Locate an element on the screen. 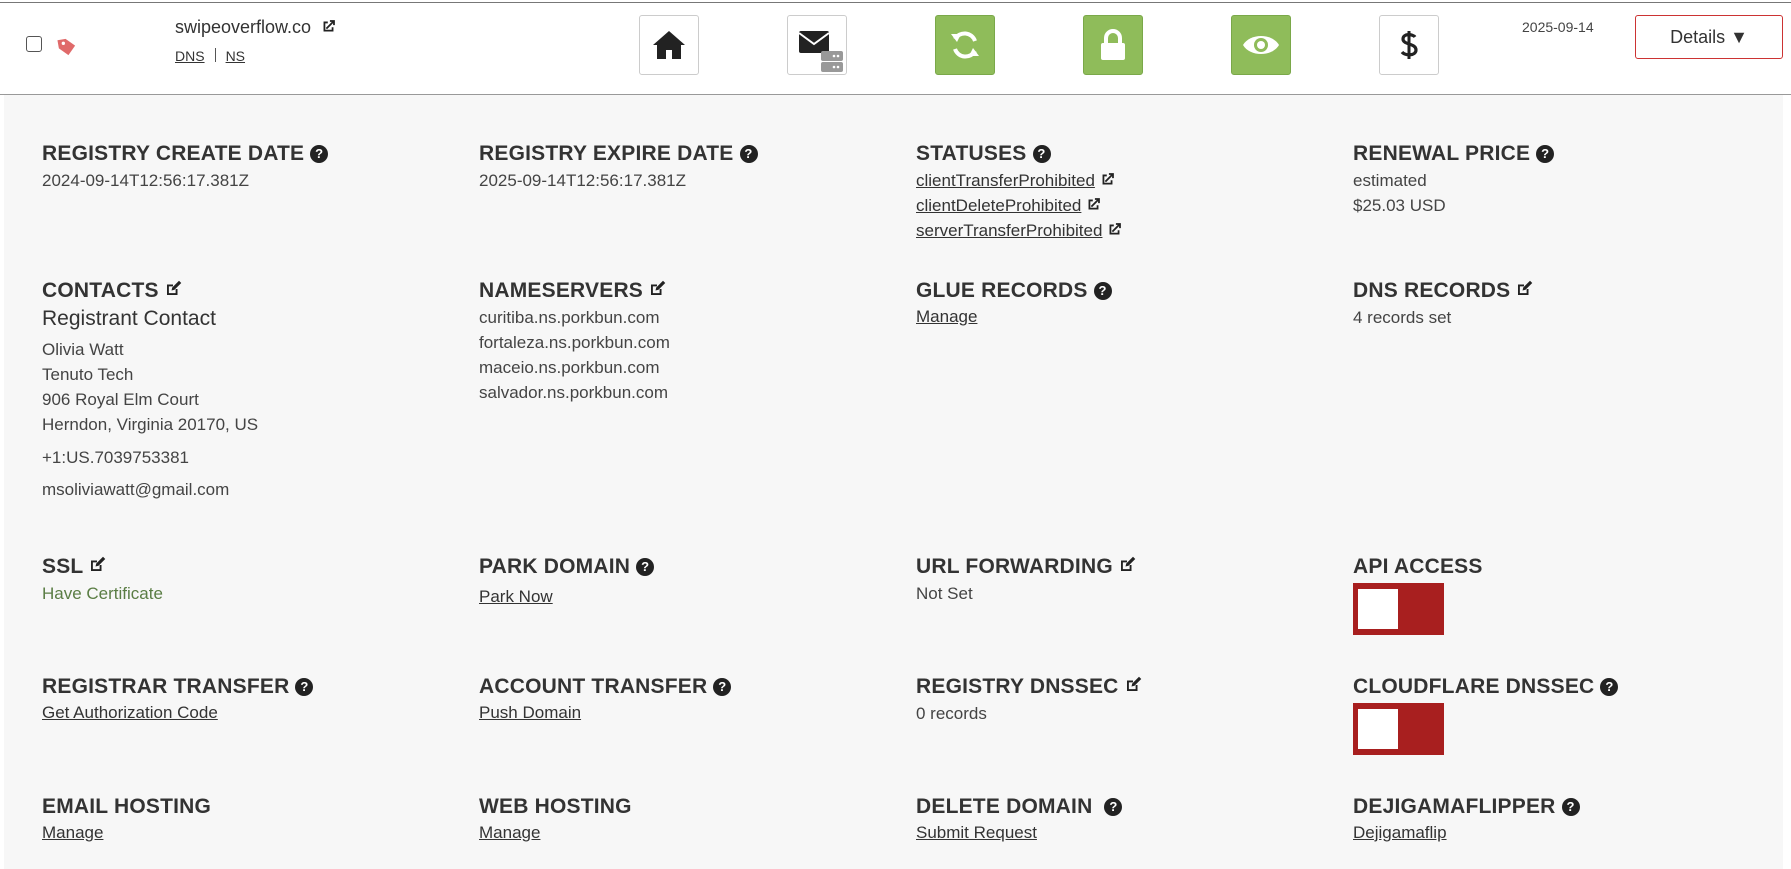 The image size is (1791, 869). contact-phone: +1:US.7039753381 is located at coordinates (115, 457).